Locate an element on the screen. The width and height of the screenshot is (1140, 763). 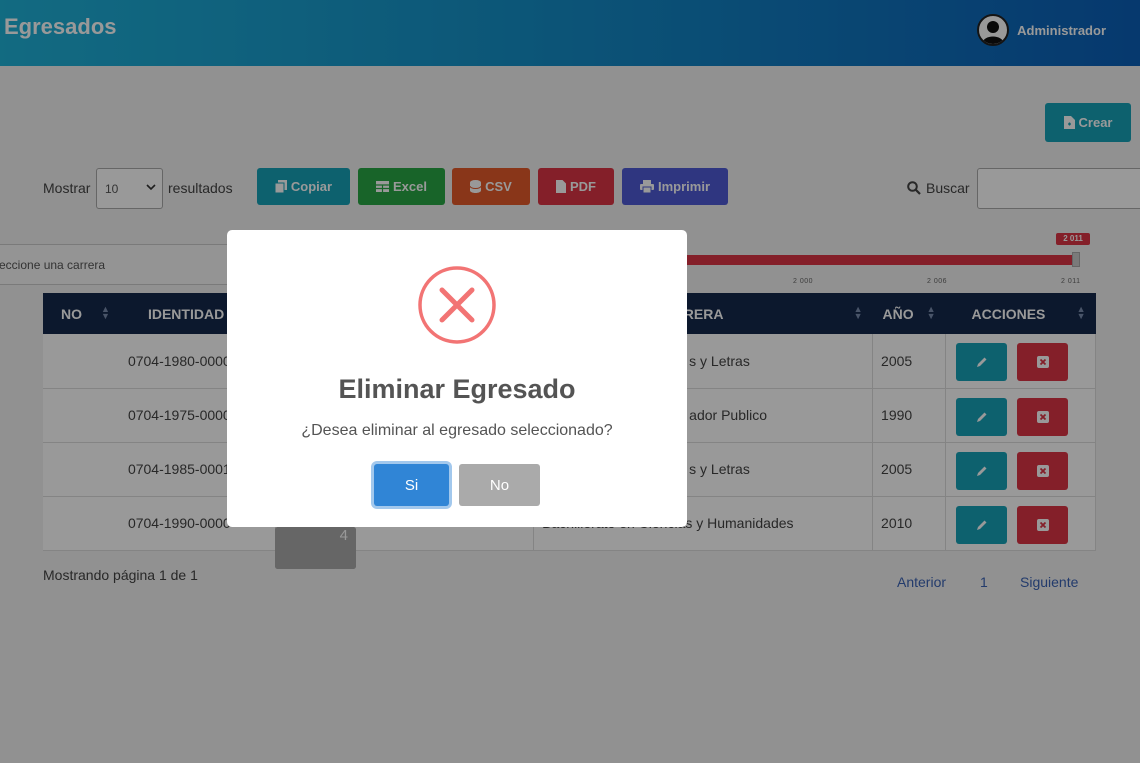
cancel-button: No is located at coordinates (499, 485).